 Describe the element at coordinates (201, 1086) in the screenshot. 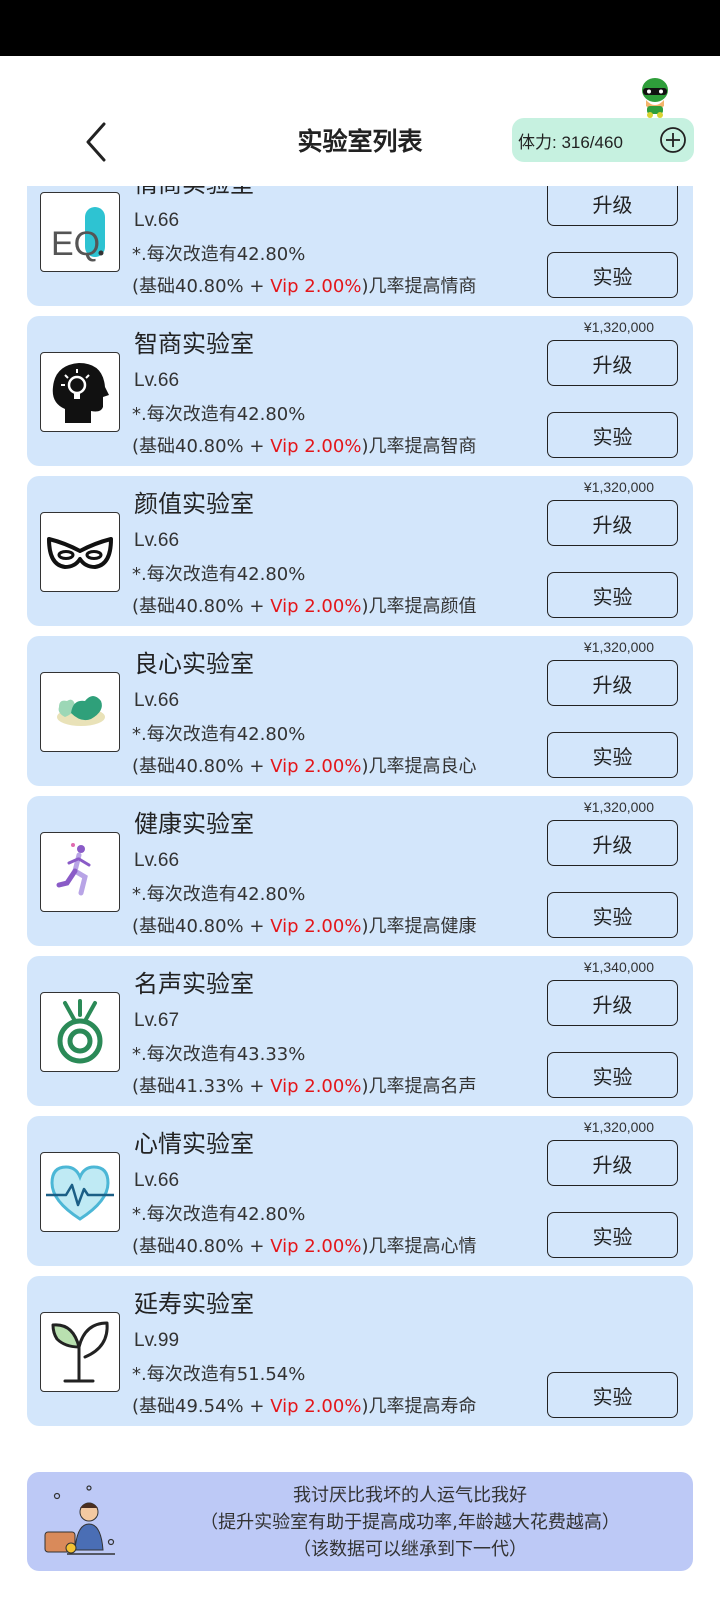

I see `base-rate: (基础41.33% +` at that location.